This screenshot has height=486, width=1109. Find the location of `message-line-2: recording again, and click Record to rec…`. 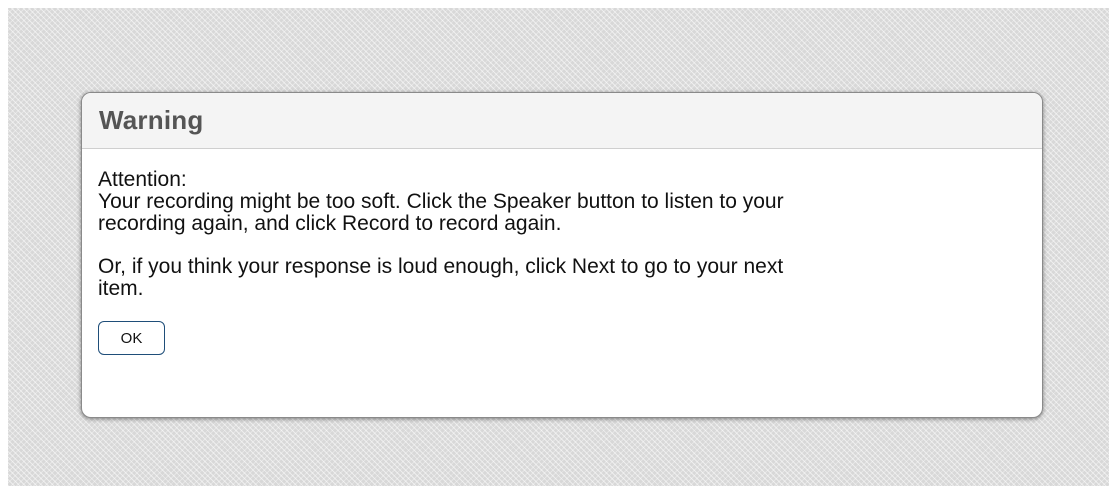

message-line-2: recording again, and click Record to rec… is located at coordinates (330, 223).